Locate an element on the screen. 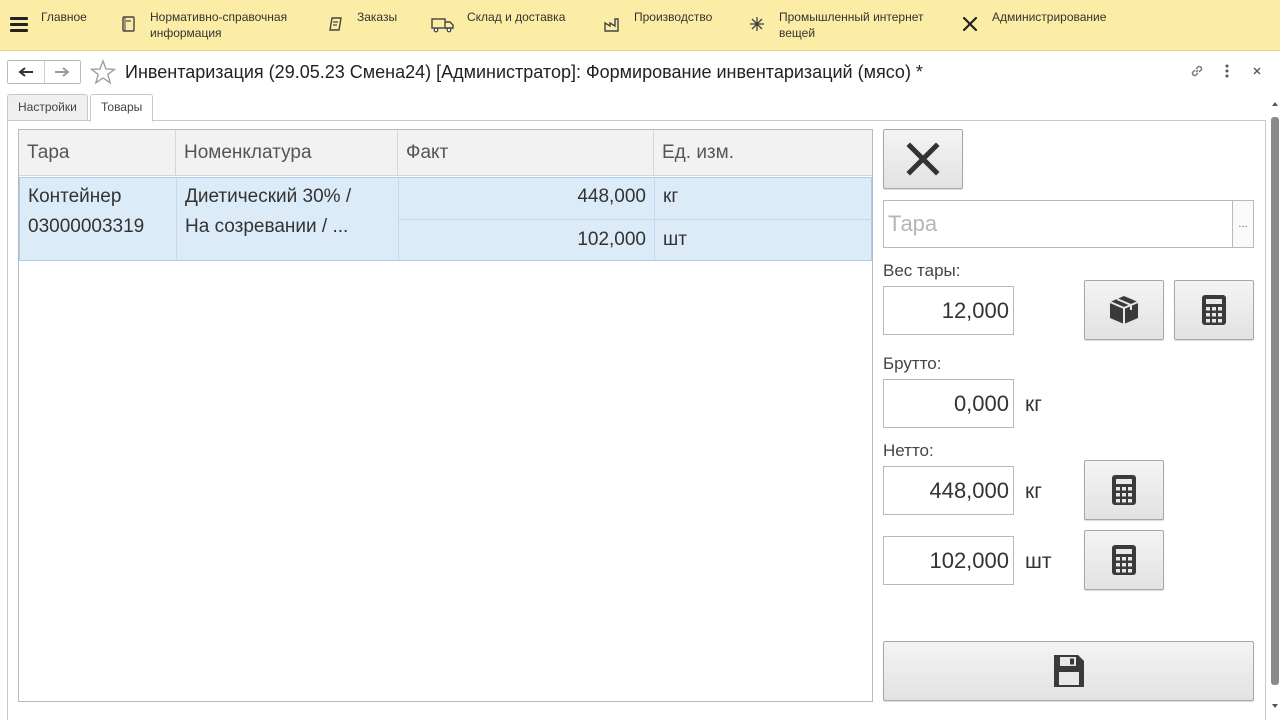 Image resolution: width=1280 pixels, height=720 pixels. link-icon is located at coordinates (1197, 71).